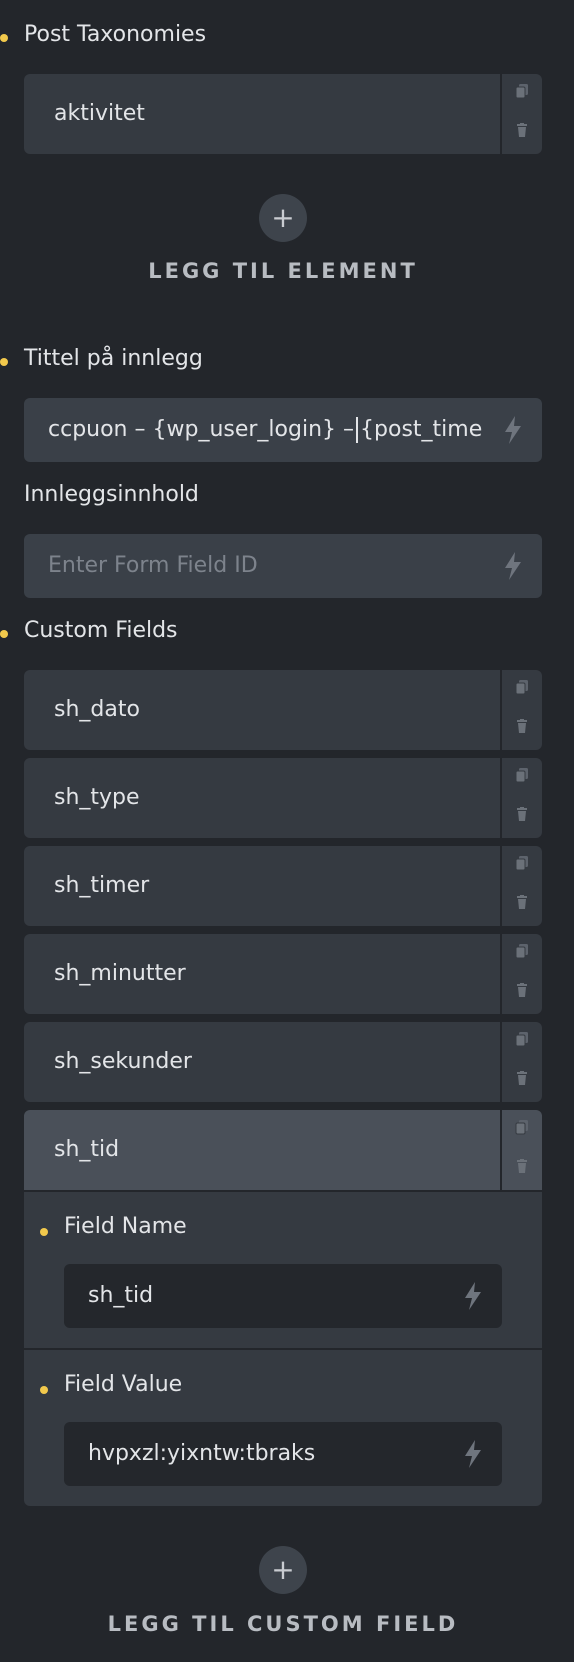 The height and width of the screenshot is (1662, 574). I want to click on text-cursor, so click(357, 430).